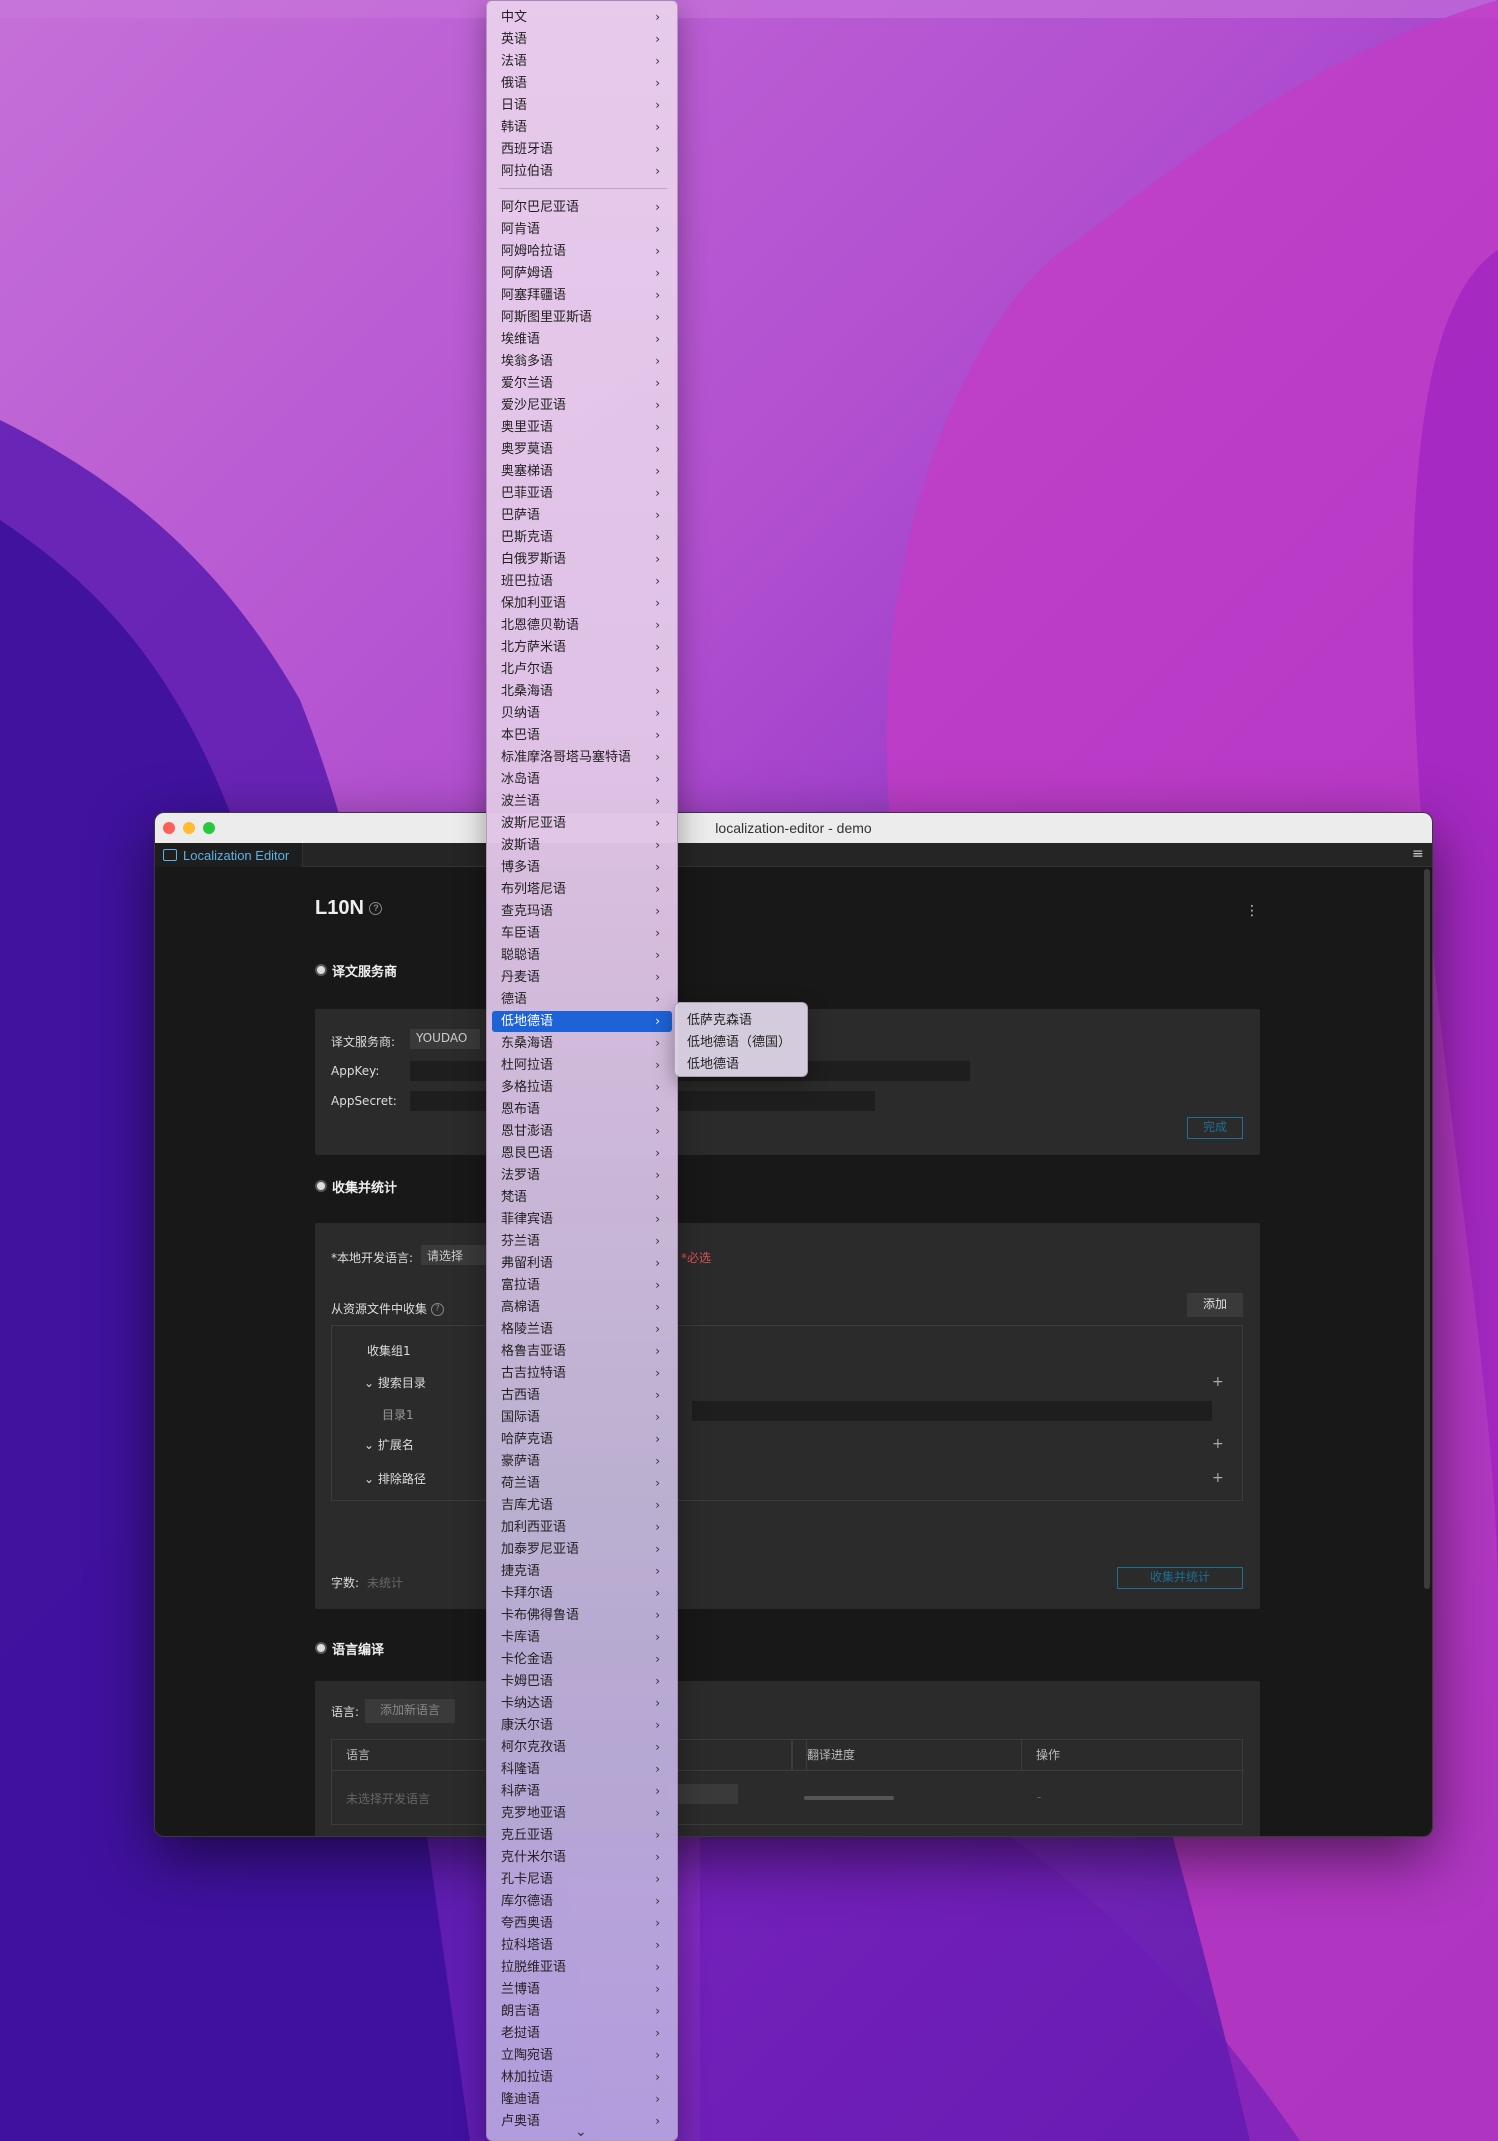 The width and height of the screenshot is (1498, 2141). I want to click on menu-item: 标准摩洛哥塔马塞特语 ›, so click(582, 757).